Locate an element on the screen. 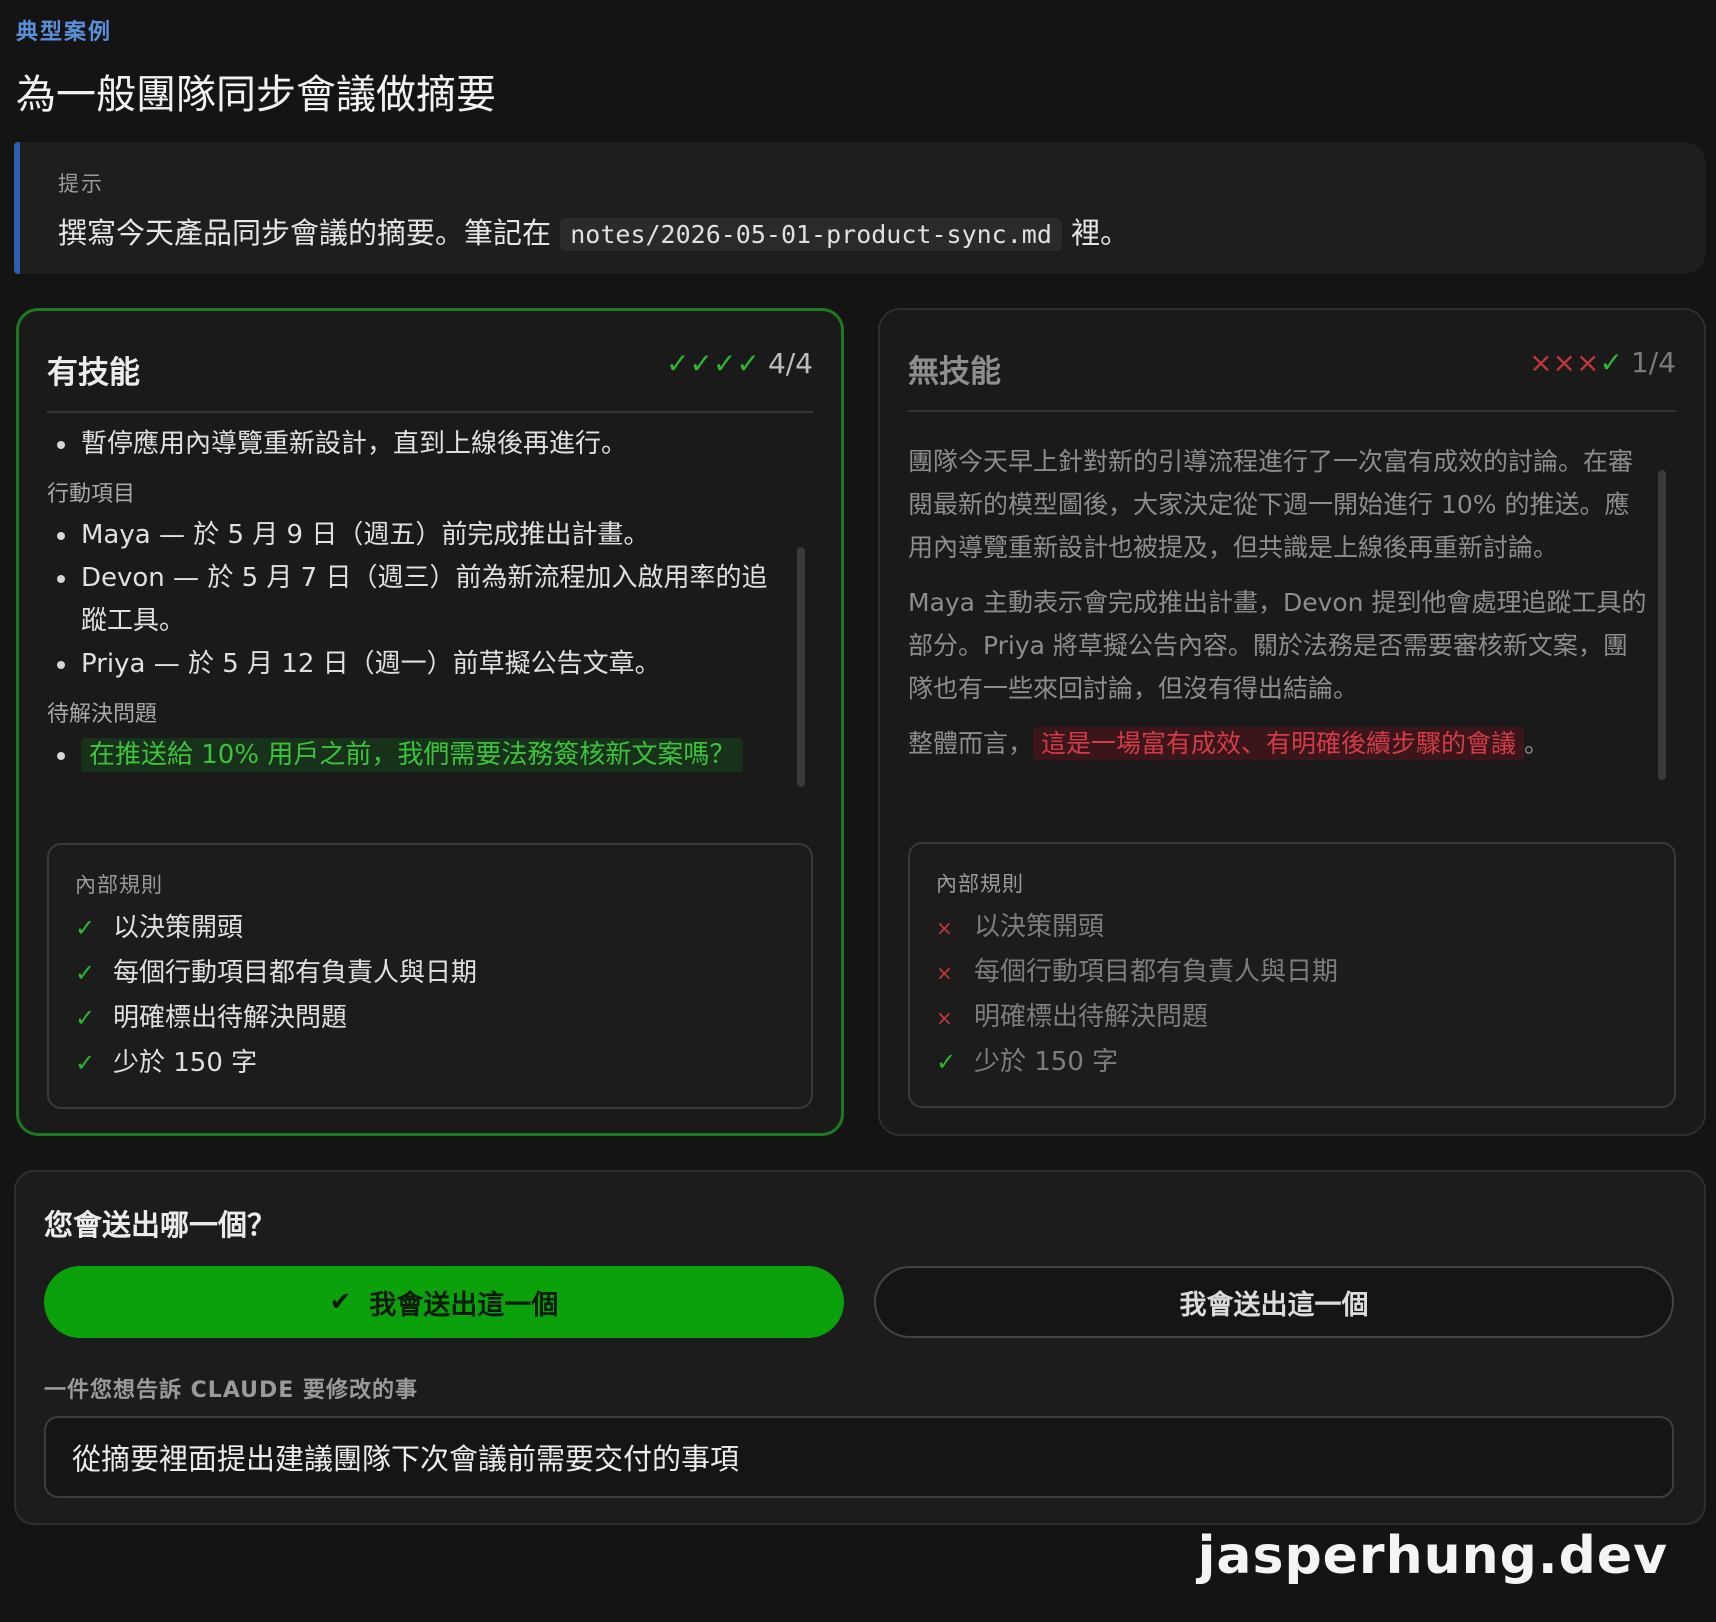  open-questions-label: 待解決問題 is located at coordinates (102, 714).